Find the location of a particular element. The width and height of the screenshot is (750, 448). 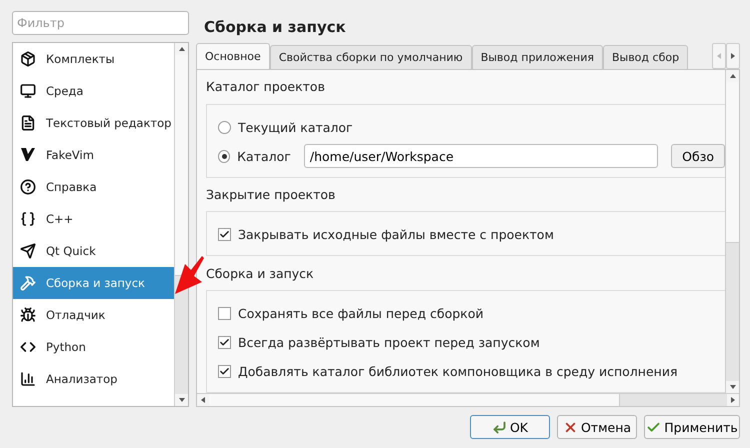

code-icon is located at coordinates (28, 347).